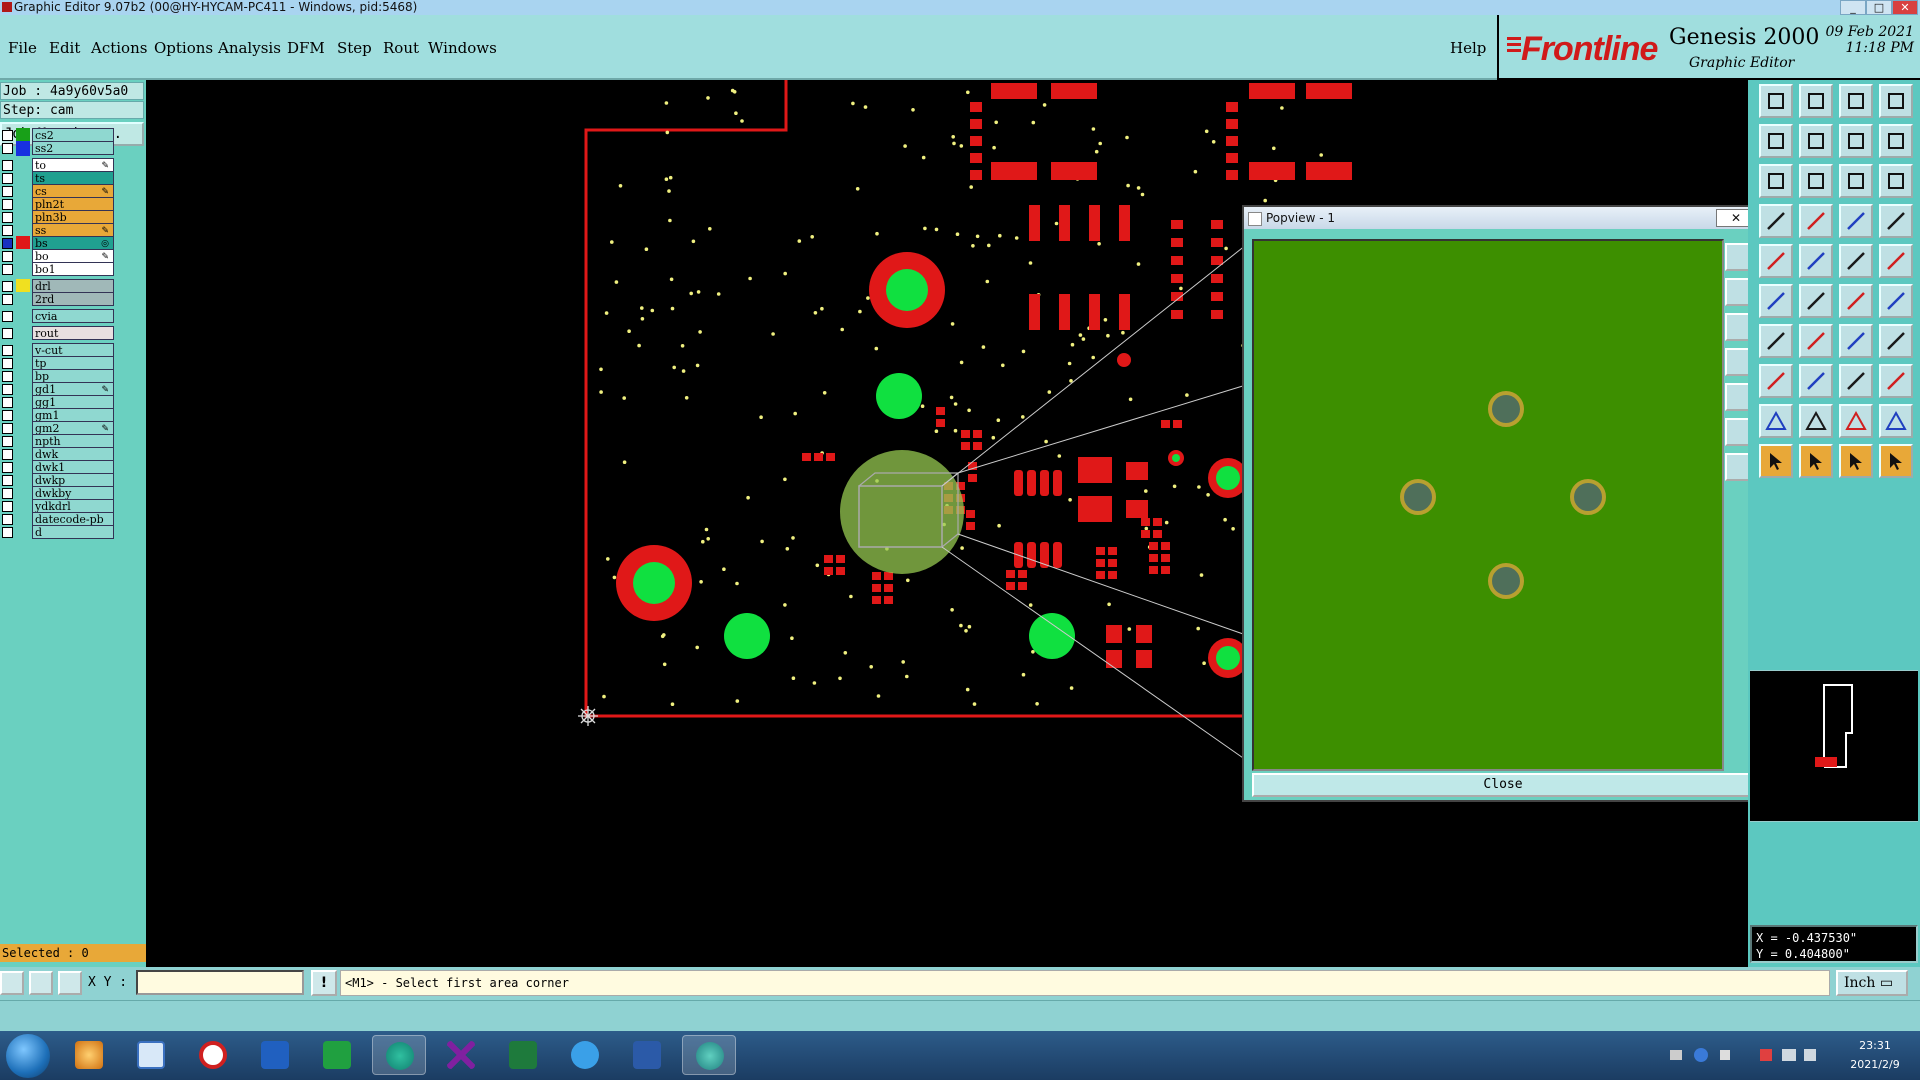 This screenshot has width=1920, height=1080. What do you see at coordinates (22, 48) in the screenshot?
I see `menu-file: File` at bounding box center [22, 48].